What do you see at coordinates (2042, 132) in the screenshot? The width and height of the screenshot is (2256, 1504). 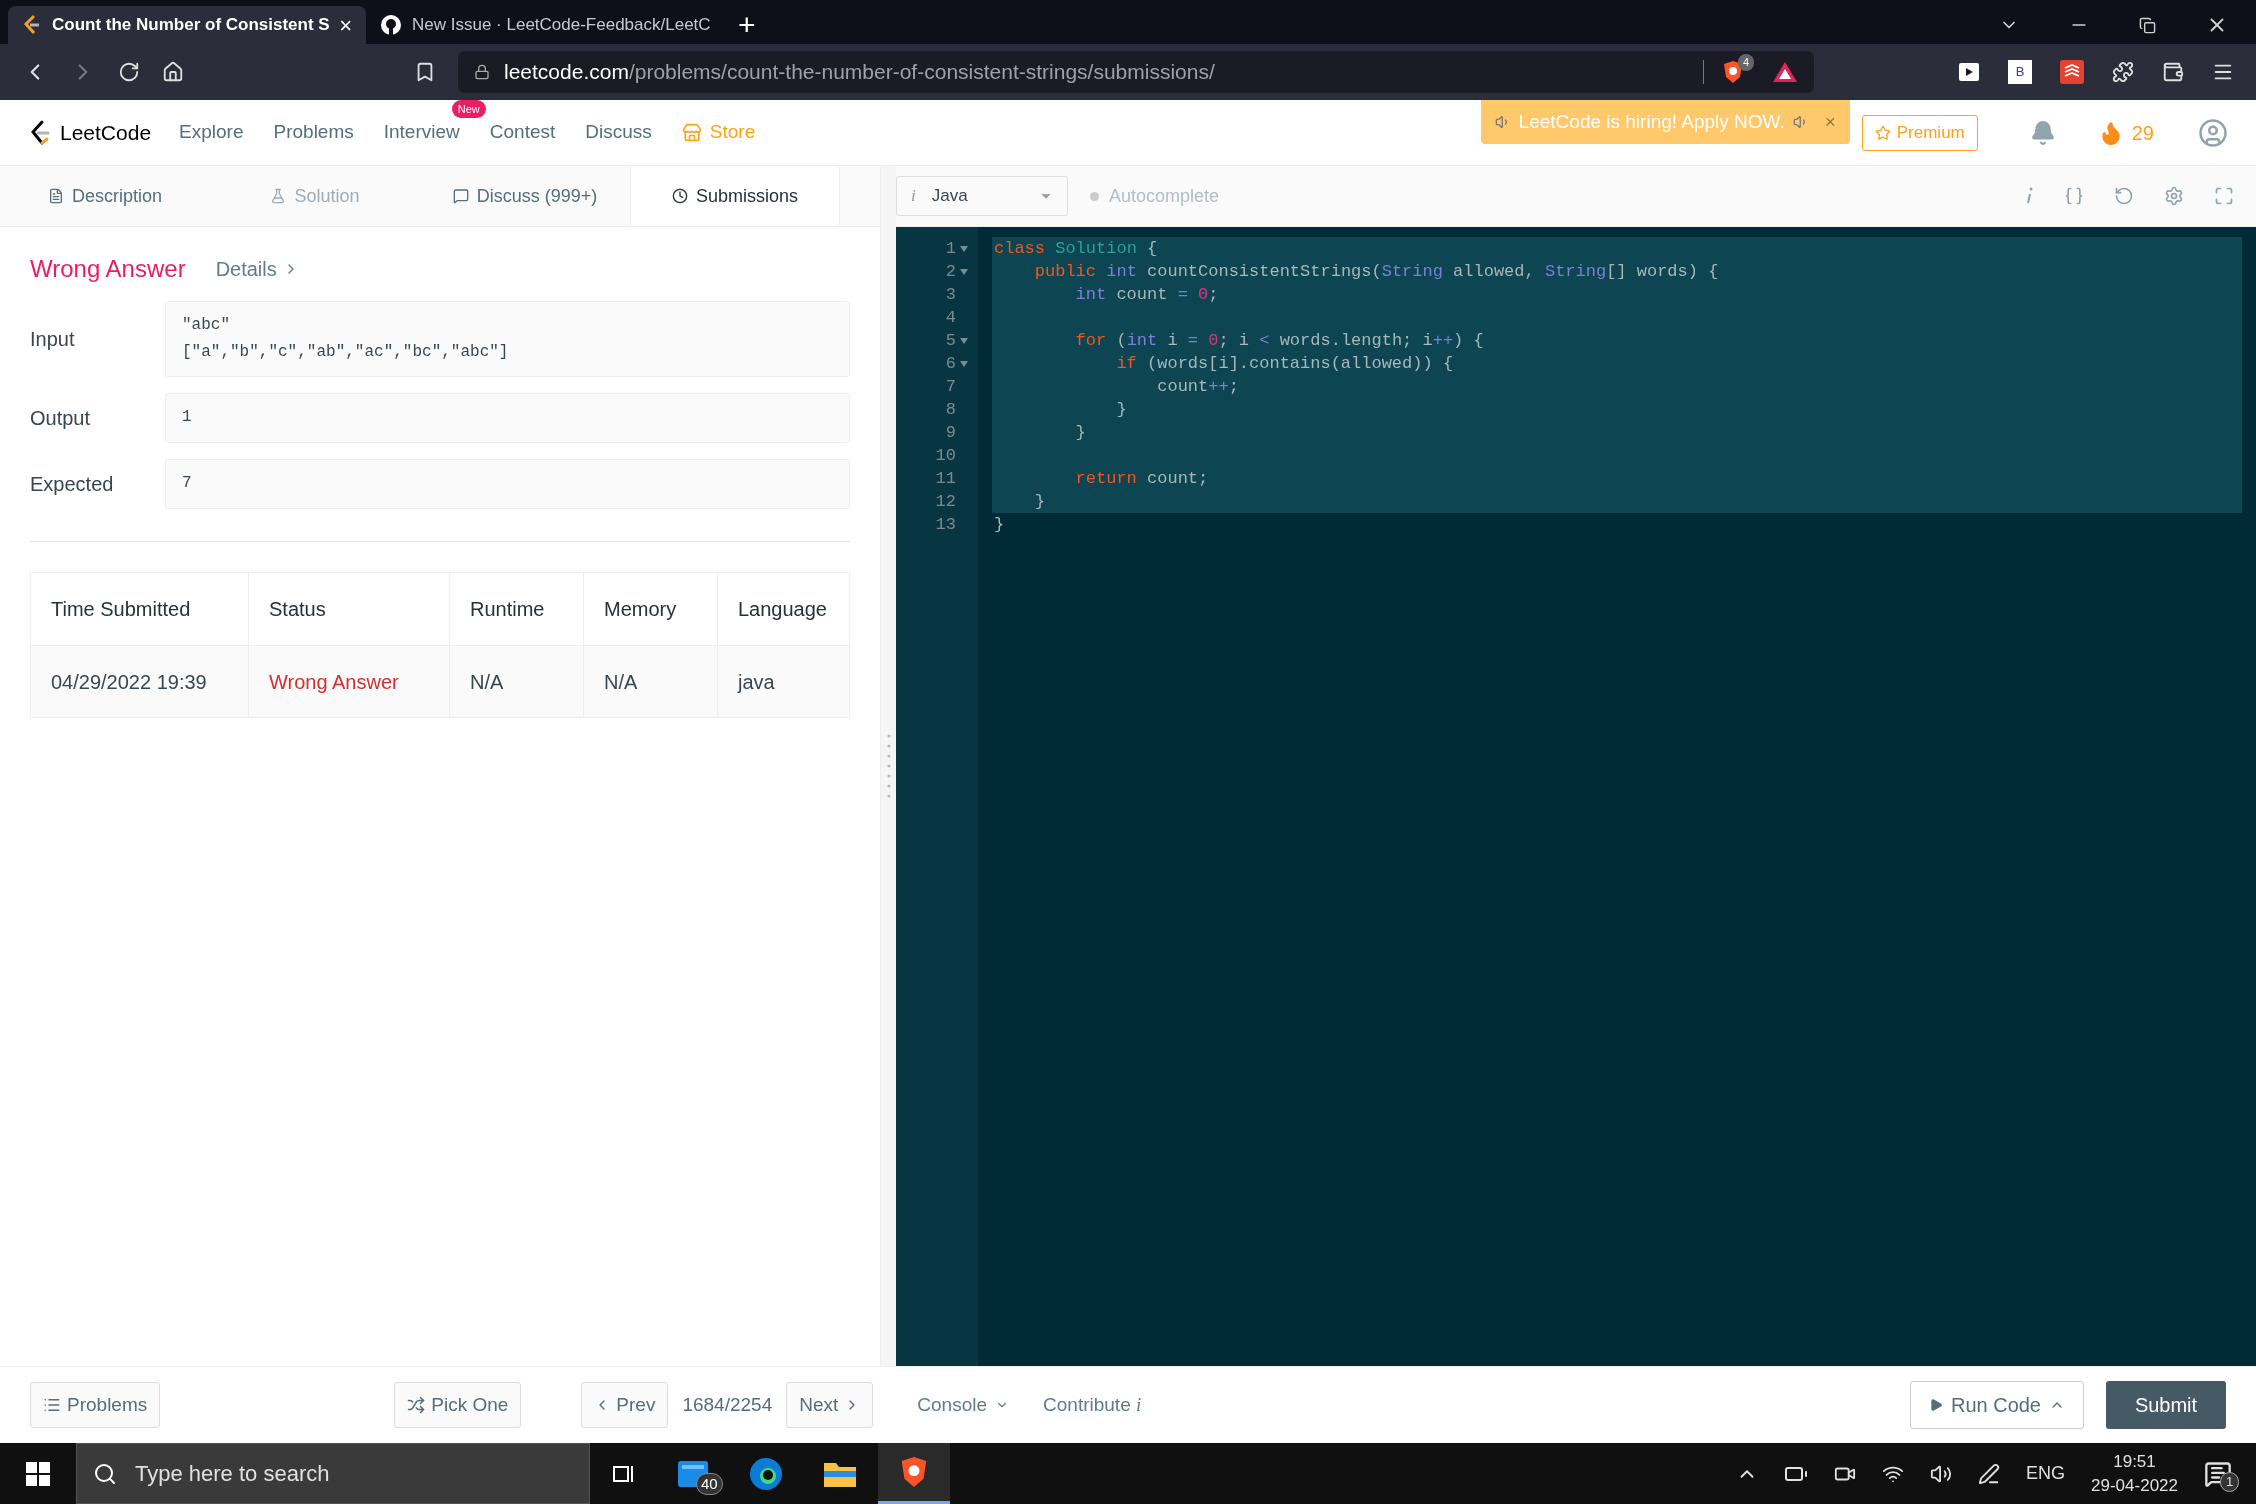 I see `bell-icon` at bounding box center [2042, 132].